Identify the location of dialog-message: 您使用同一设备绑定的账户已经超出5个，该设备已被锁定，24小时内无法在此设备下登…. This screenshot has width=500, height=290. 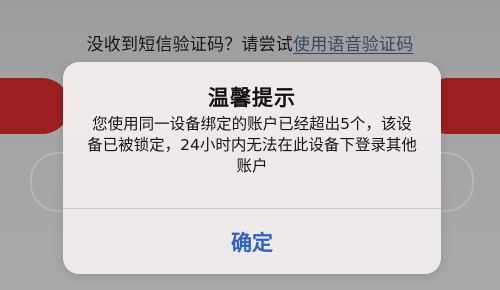
(252, 145).